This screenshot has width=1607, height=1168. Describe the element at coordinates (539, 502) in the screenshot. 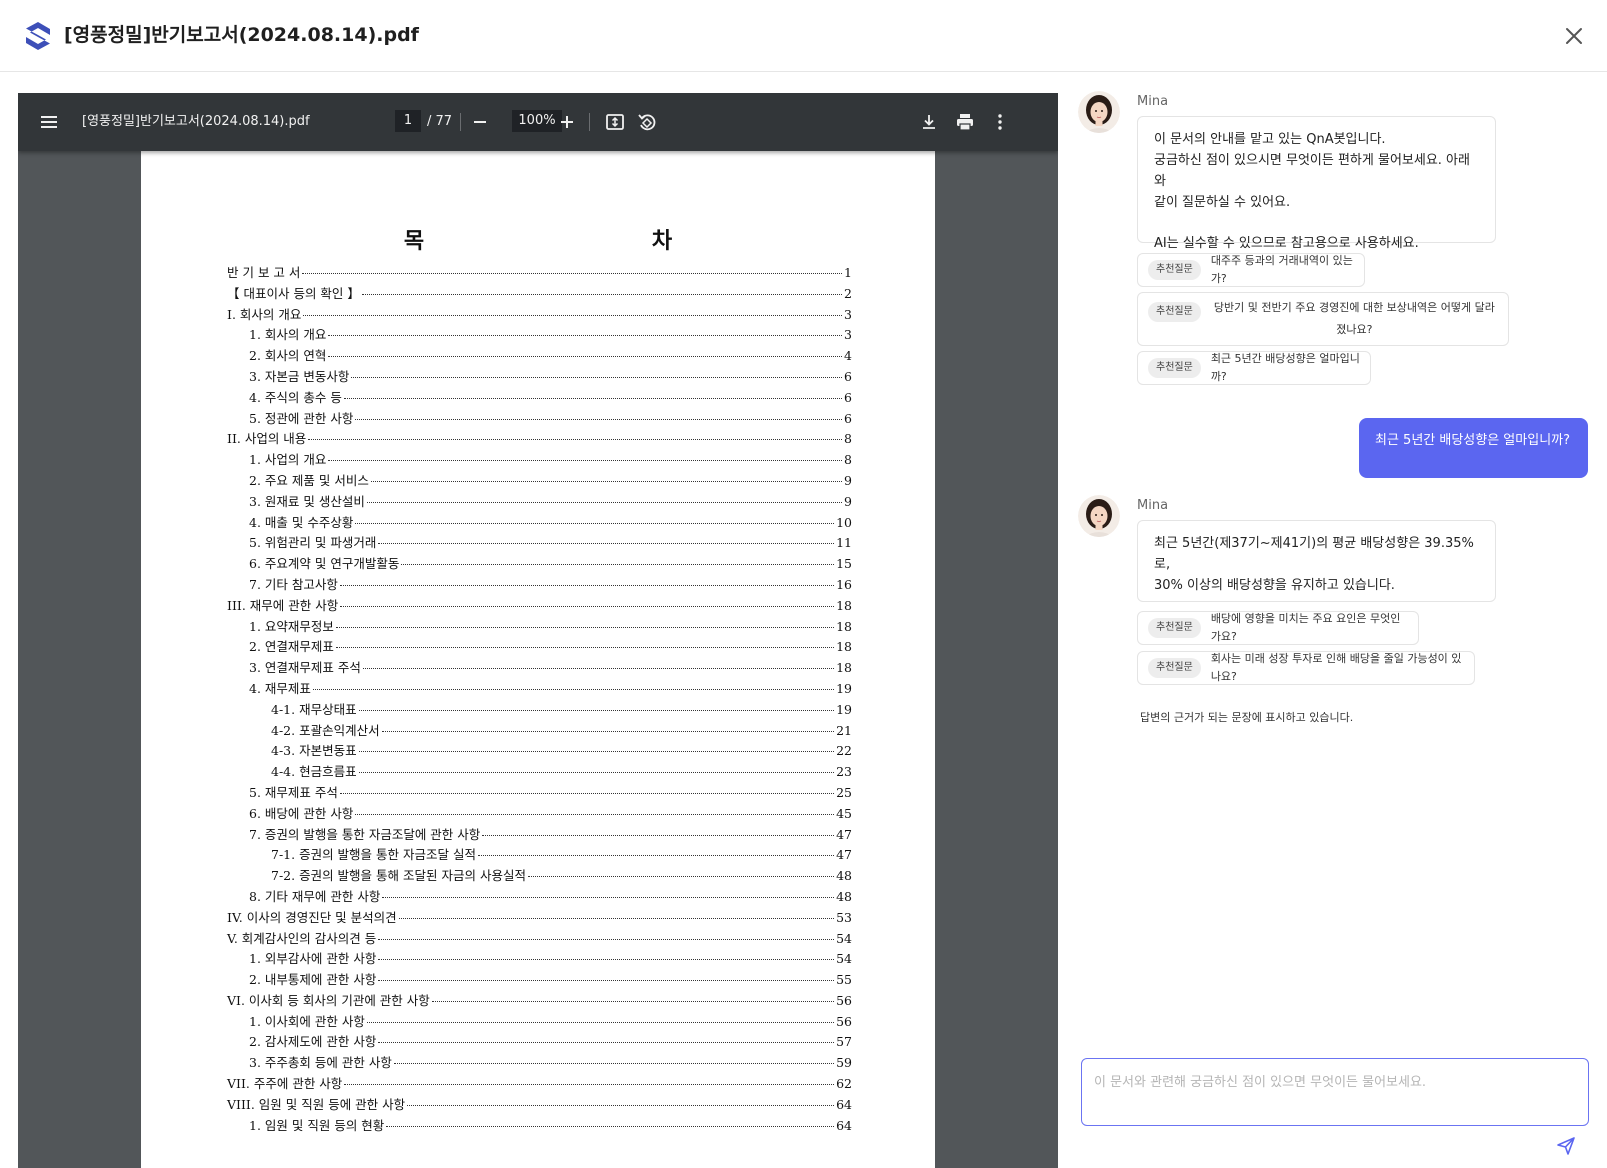

I see `toc-item: 3. 원재료 및 생산설비 9` at that location.